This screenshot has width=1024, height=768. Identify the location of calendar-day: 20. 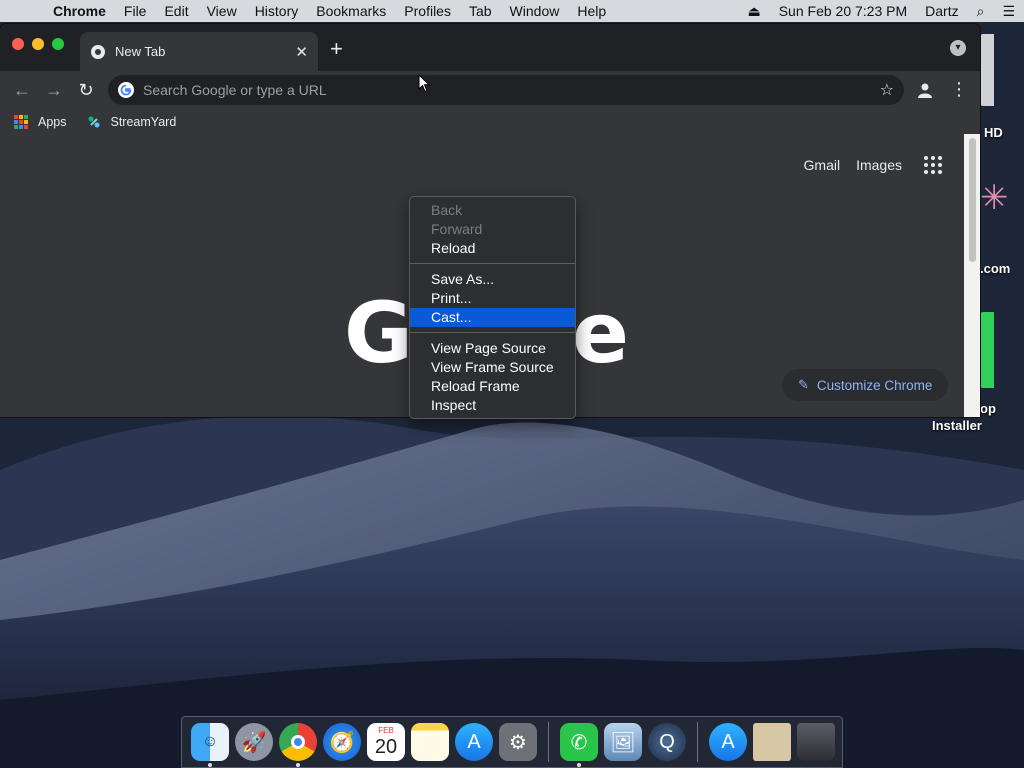
(386, 747).